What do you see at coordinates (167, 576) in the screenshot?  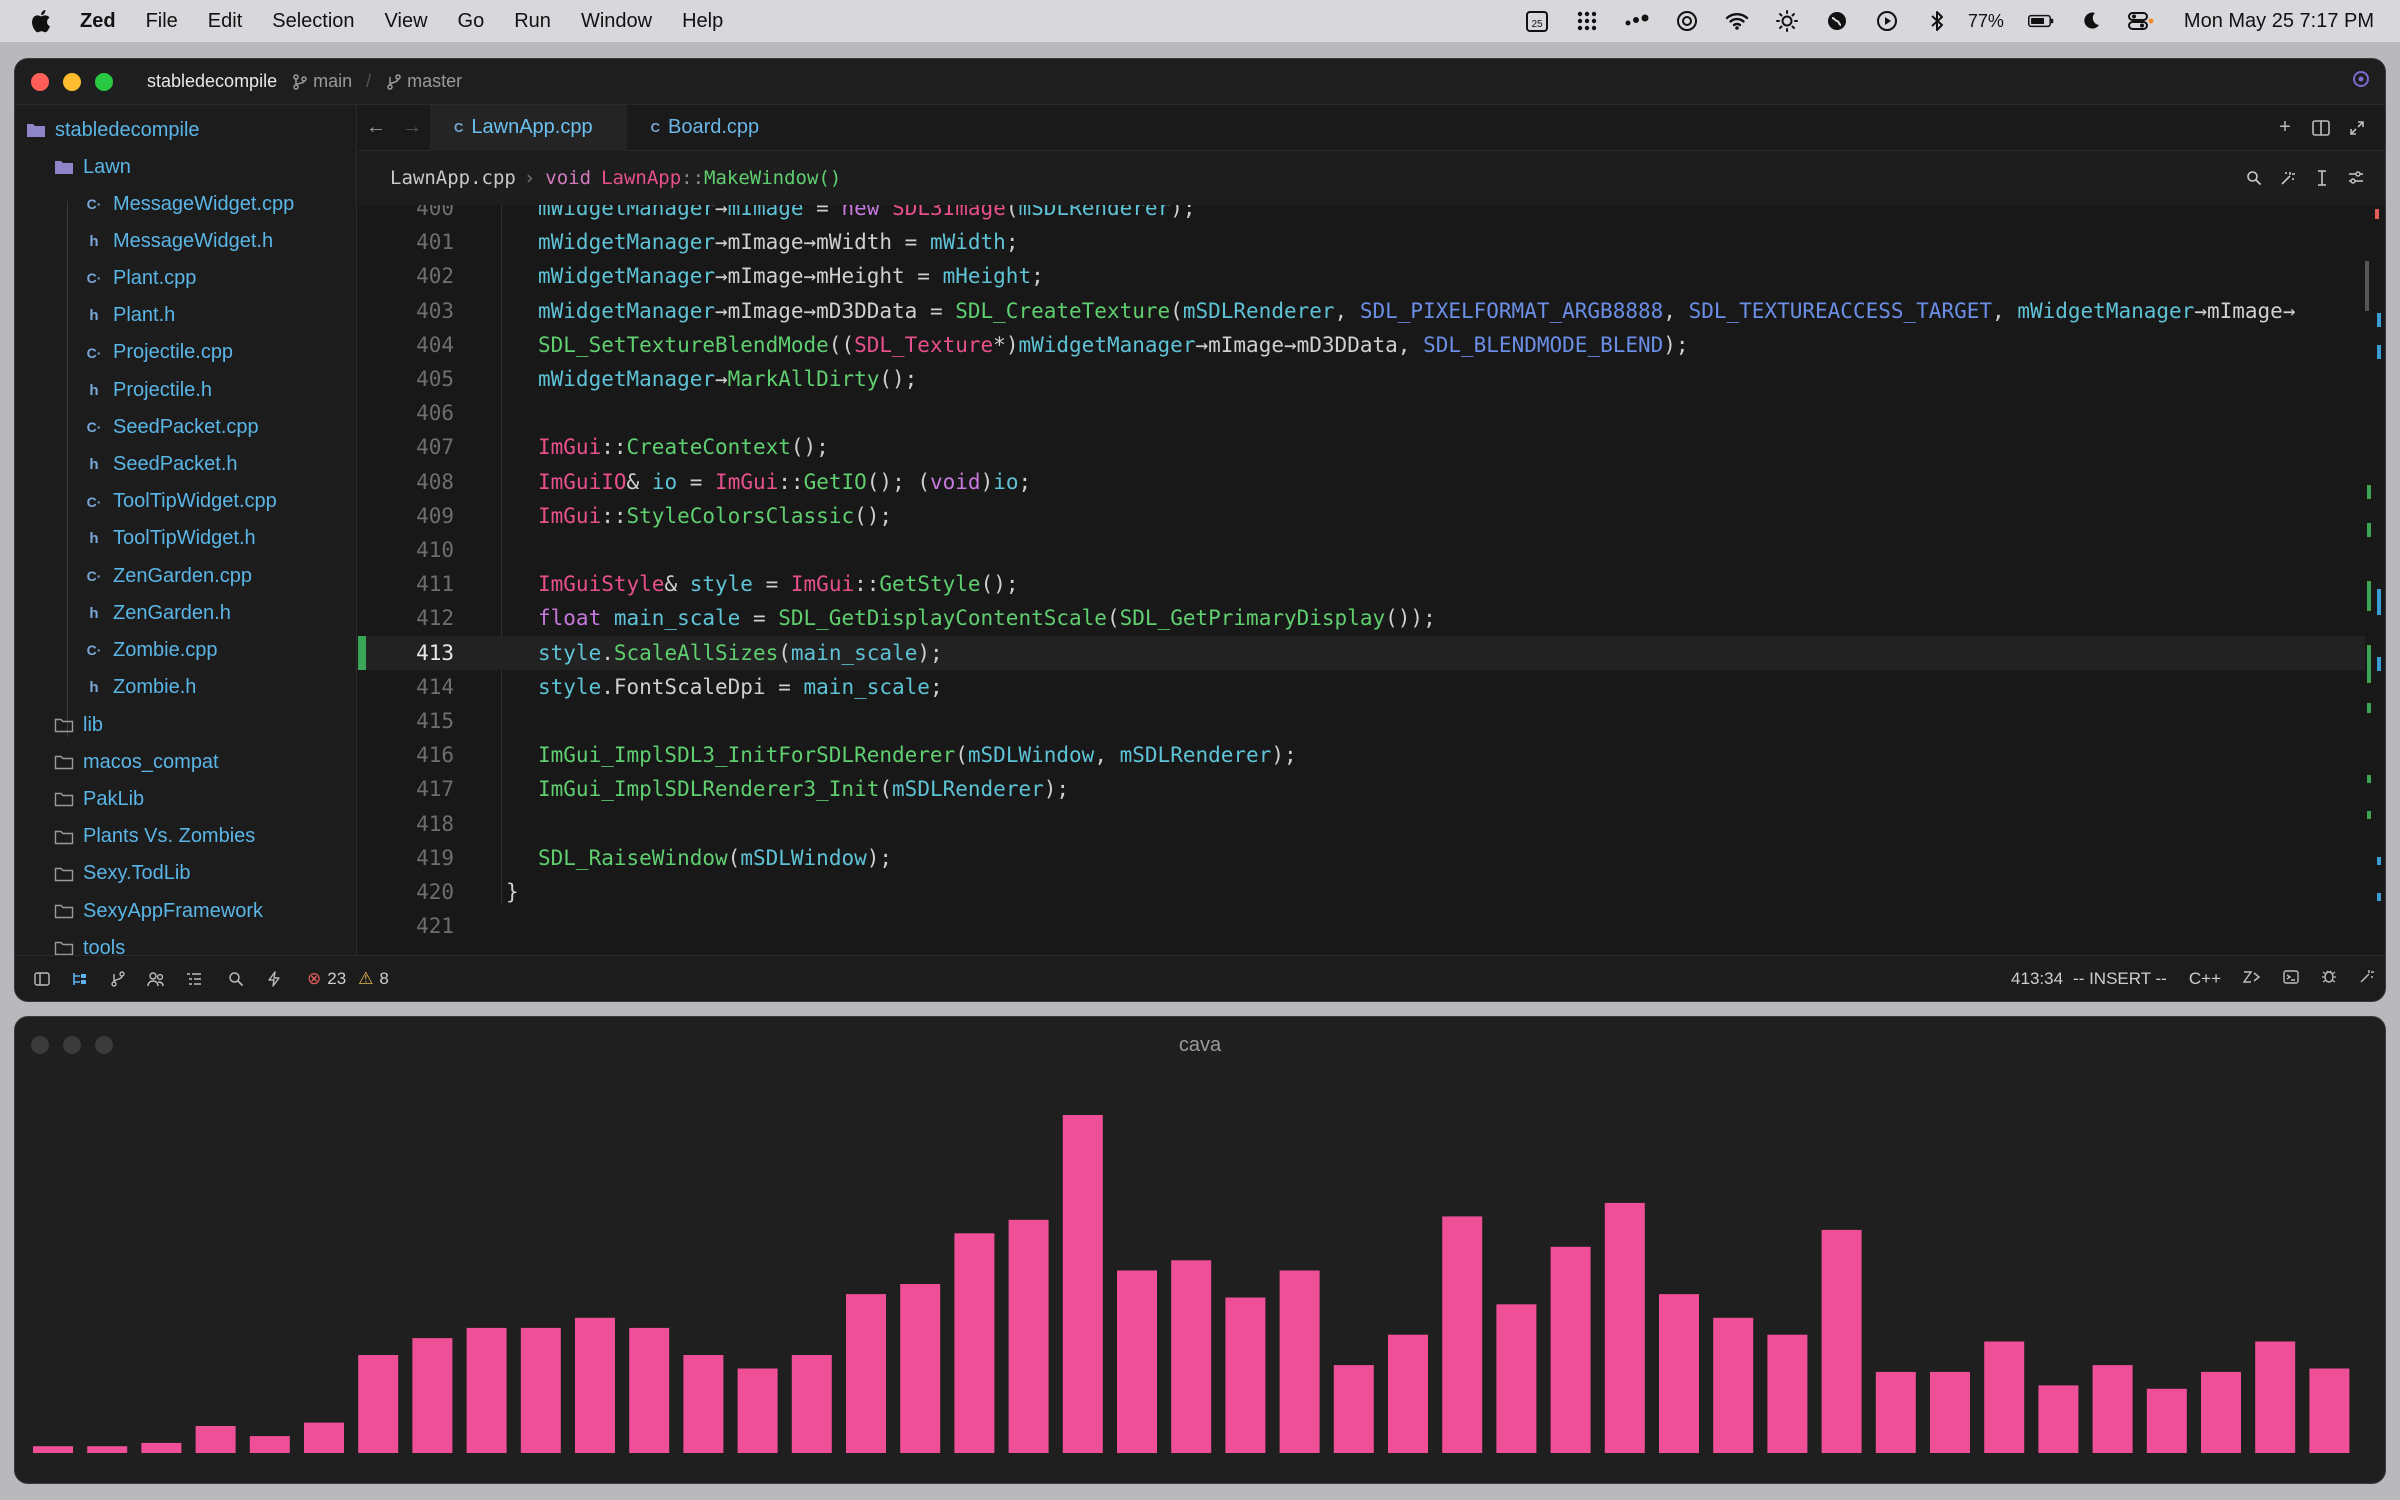 I see `tree-file-item: C· ZenGarden.cpp` at bounding box center [167, 576].